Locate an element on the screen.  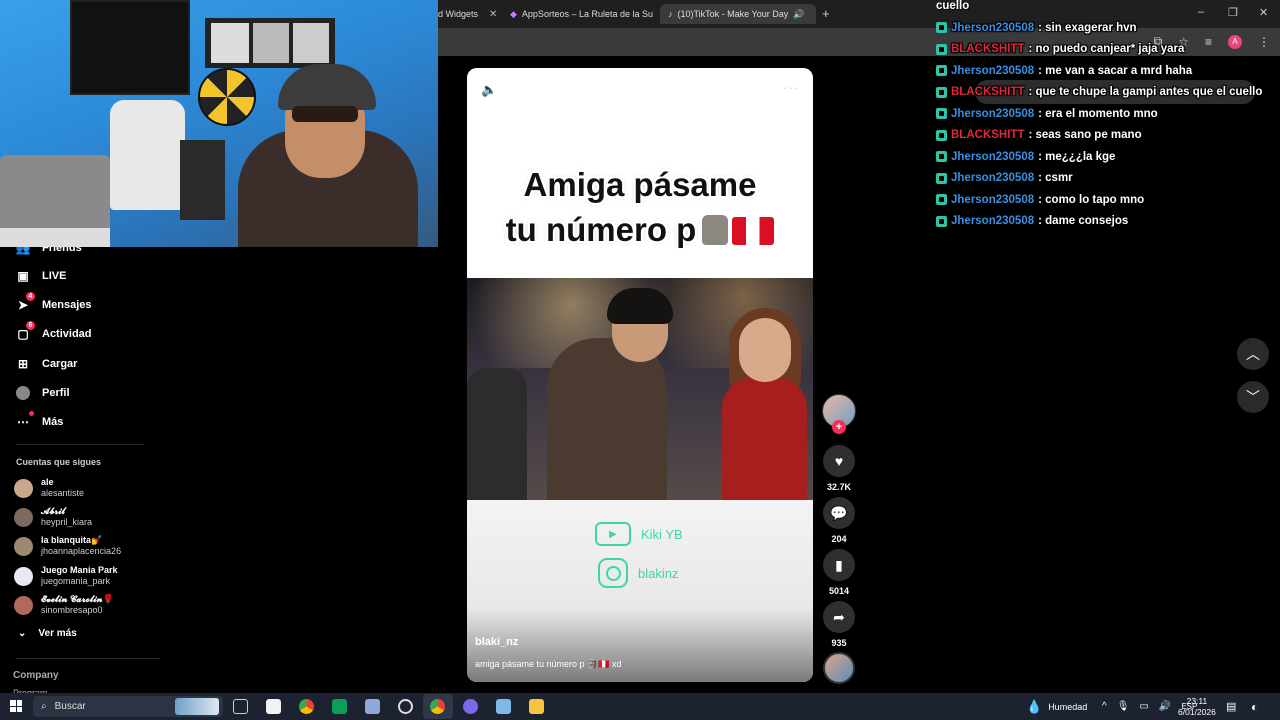
chat-username: BLACKSHITT is located at coordinates (988, 49).